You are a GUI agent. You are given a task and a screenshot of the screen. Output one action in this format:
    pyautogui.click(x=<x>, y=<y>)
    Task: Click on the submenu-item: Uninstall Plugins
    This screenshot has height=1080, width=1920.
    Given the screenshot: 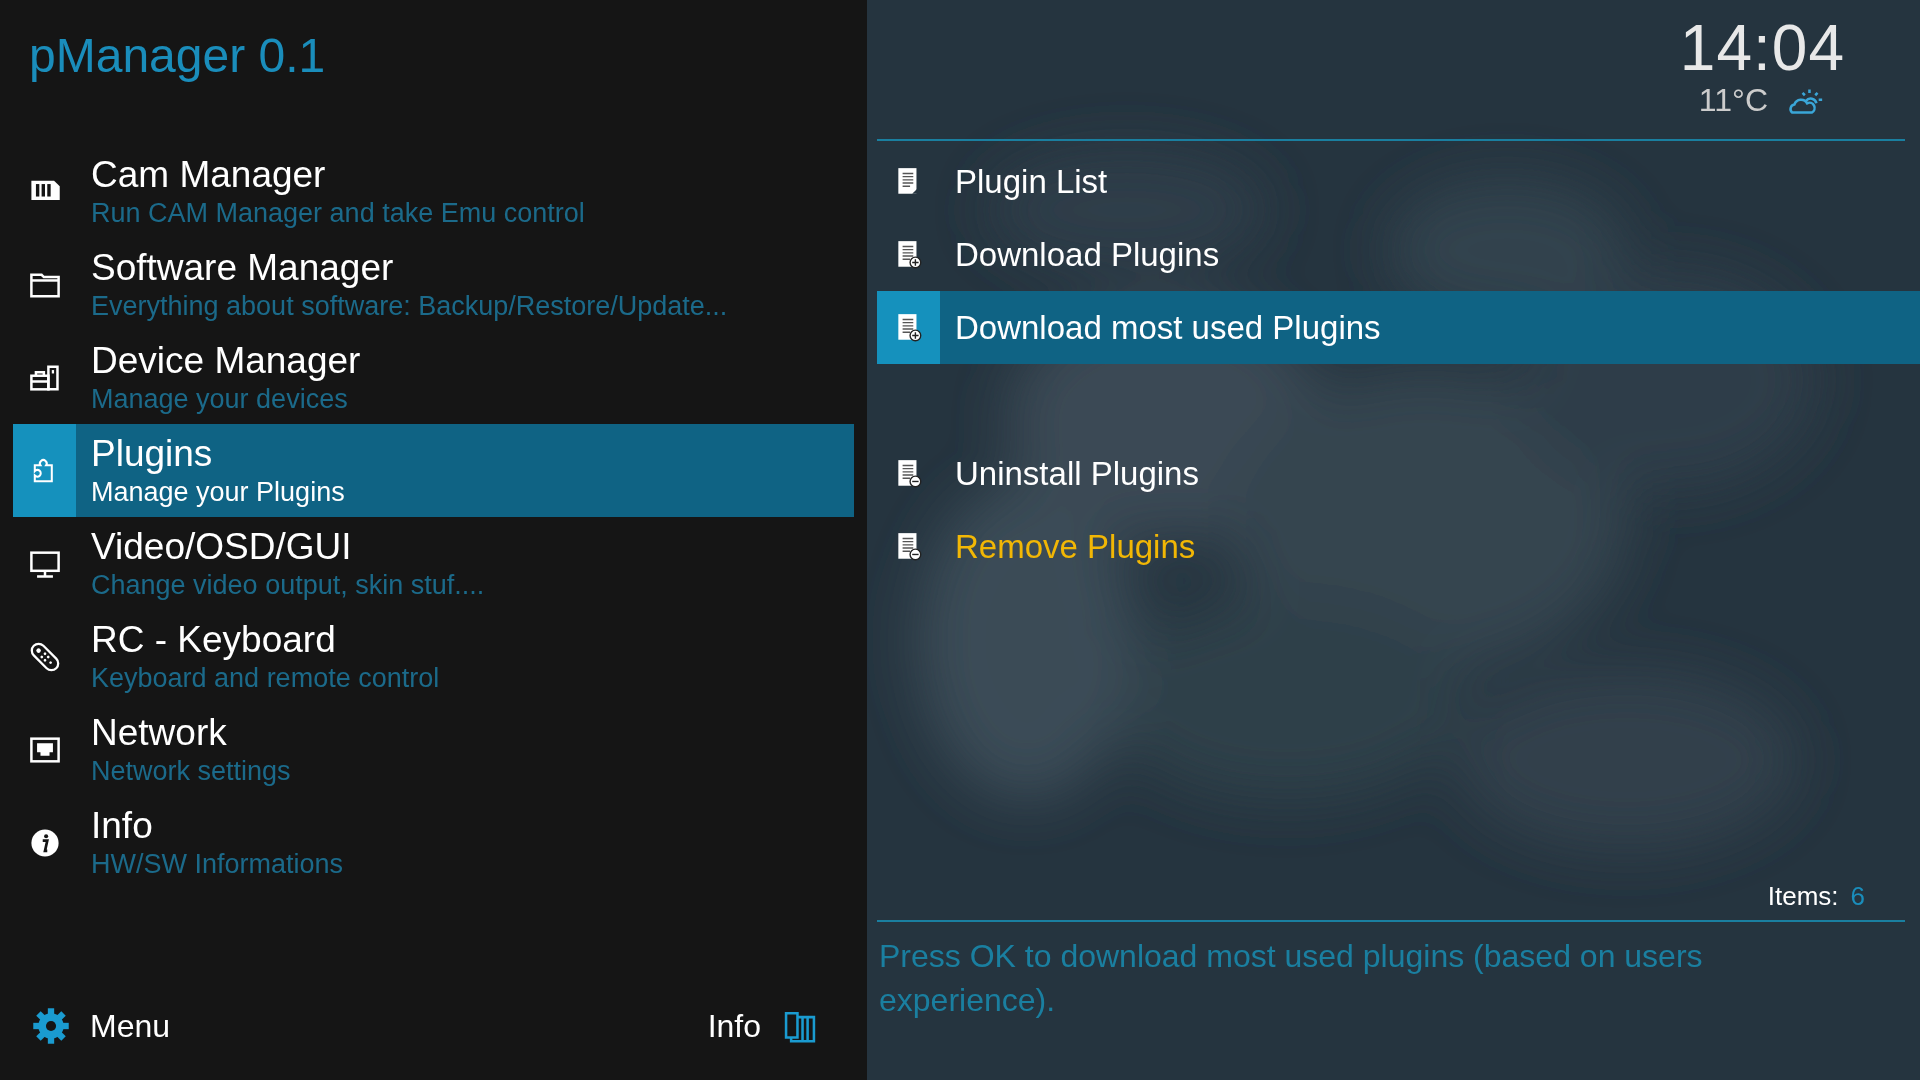 What is the action you would take?
    pyautogui.click(x=1398, y=473)
    